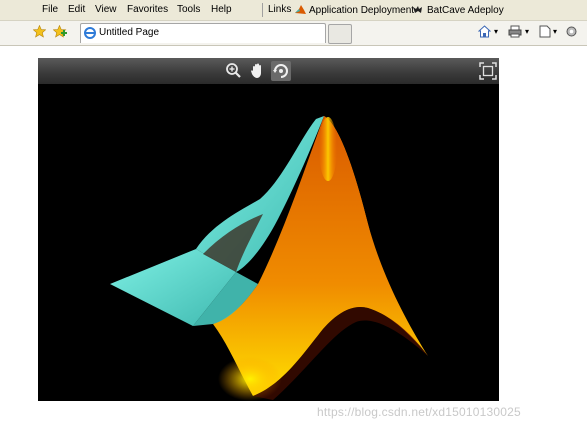 This screenshot has width=587, height=433. What do you see at coordinates (340, 34) in the screenshot?
I see `new-tab-button` at bounding box center [340, 34].